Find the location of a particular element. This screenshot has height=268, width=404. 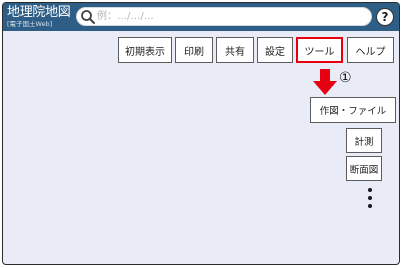

top-menu: 初期表示 印刷 共有 設定 ツール ヘルプ is located at coordinates (201, 51).